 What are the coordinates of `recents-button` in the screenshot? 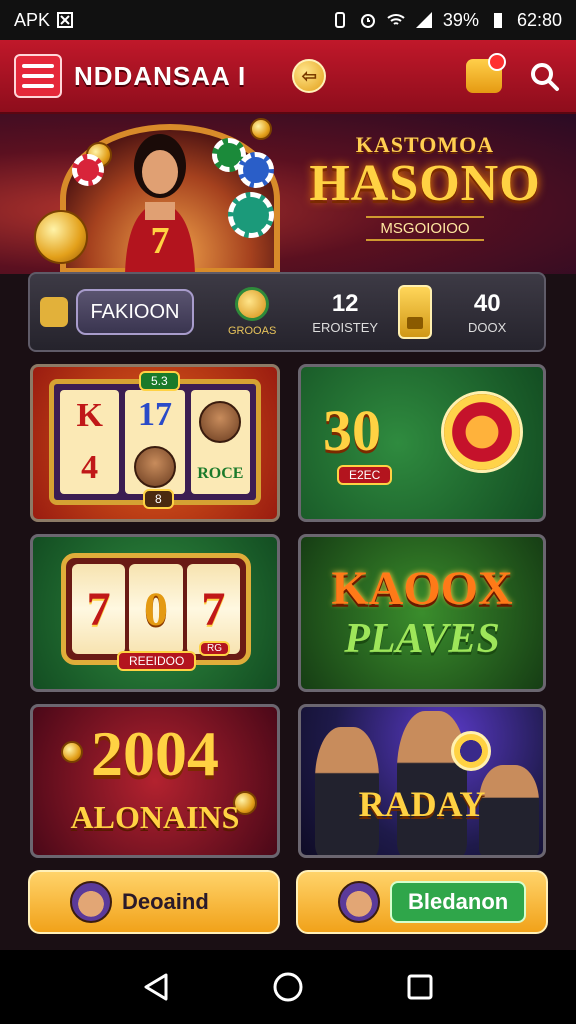 It's located at (420, 987).